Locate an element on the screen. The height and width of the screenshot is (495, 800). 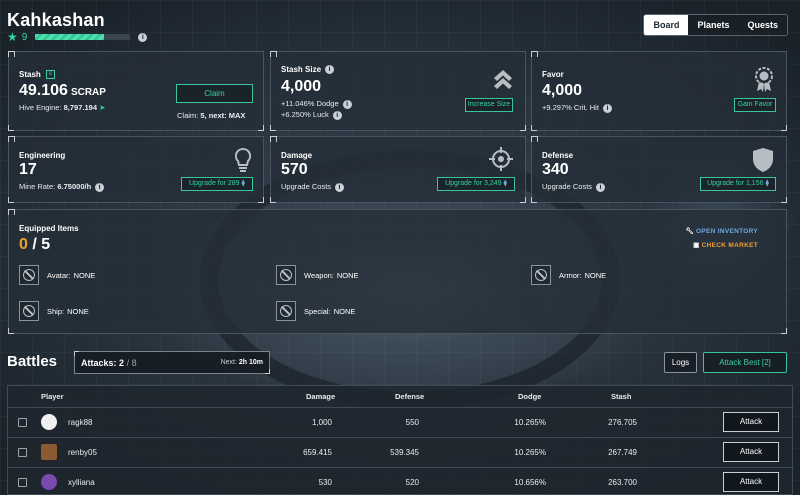
level-value: 9 is located at coordinates (24, 37).